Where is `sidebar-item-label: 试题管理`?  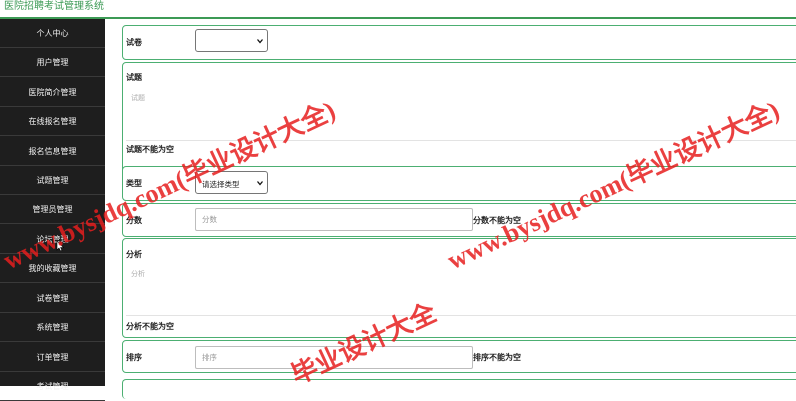 sidebar-item-label: 试题管理 is located at coordinates (52, 180).